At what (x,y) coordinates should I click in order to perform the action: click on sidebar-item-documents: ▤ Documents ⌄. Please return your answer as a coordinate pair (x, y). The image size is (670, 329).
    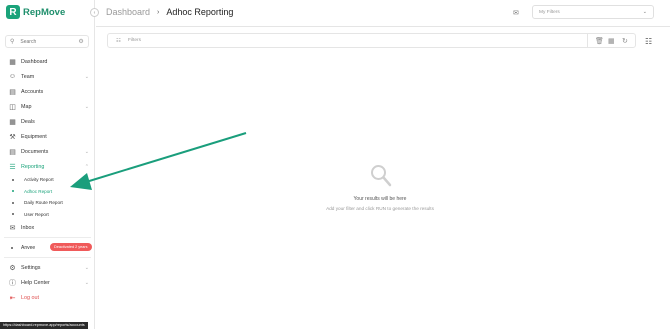
    Looking at the image, I should click on (47, 151).